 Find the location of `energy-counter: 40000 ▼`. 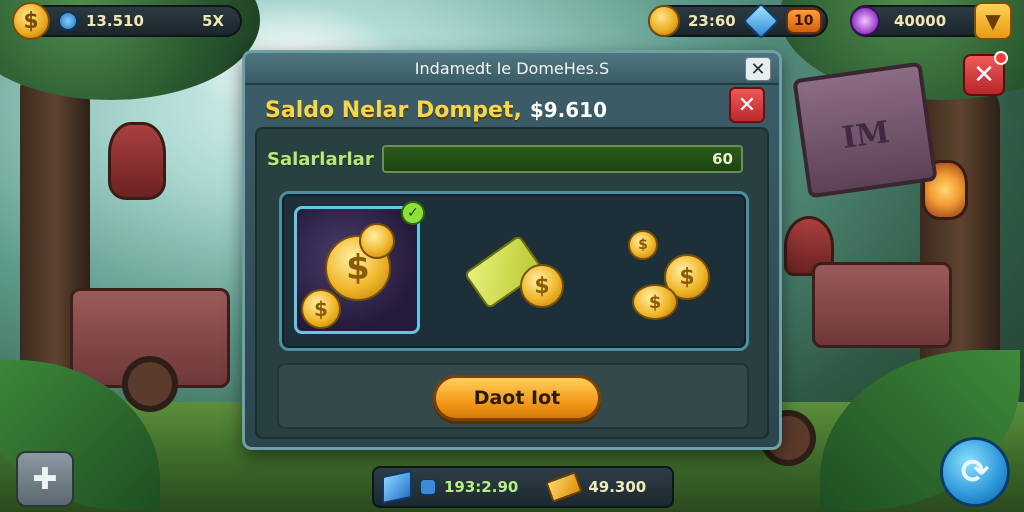

energy-counter: 40000 ▼ is located at coordinates (931, 21).